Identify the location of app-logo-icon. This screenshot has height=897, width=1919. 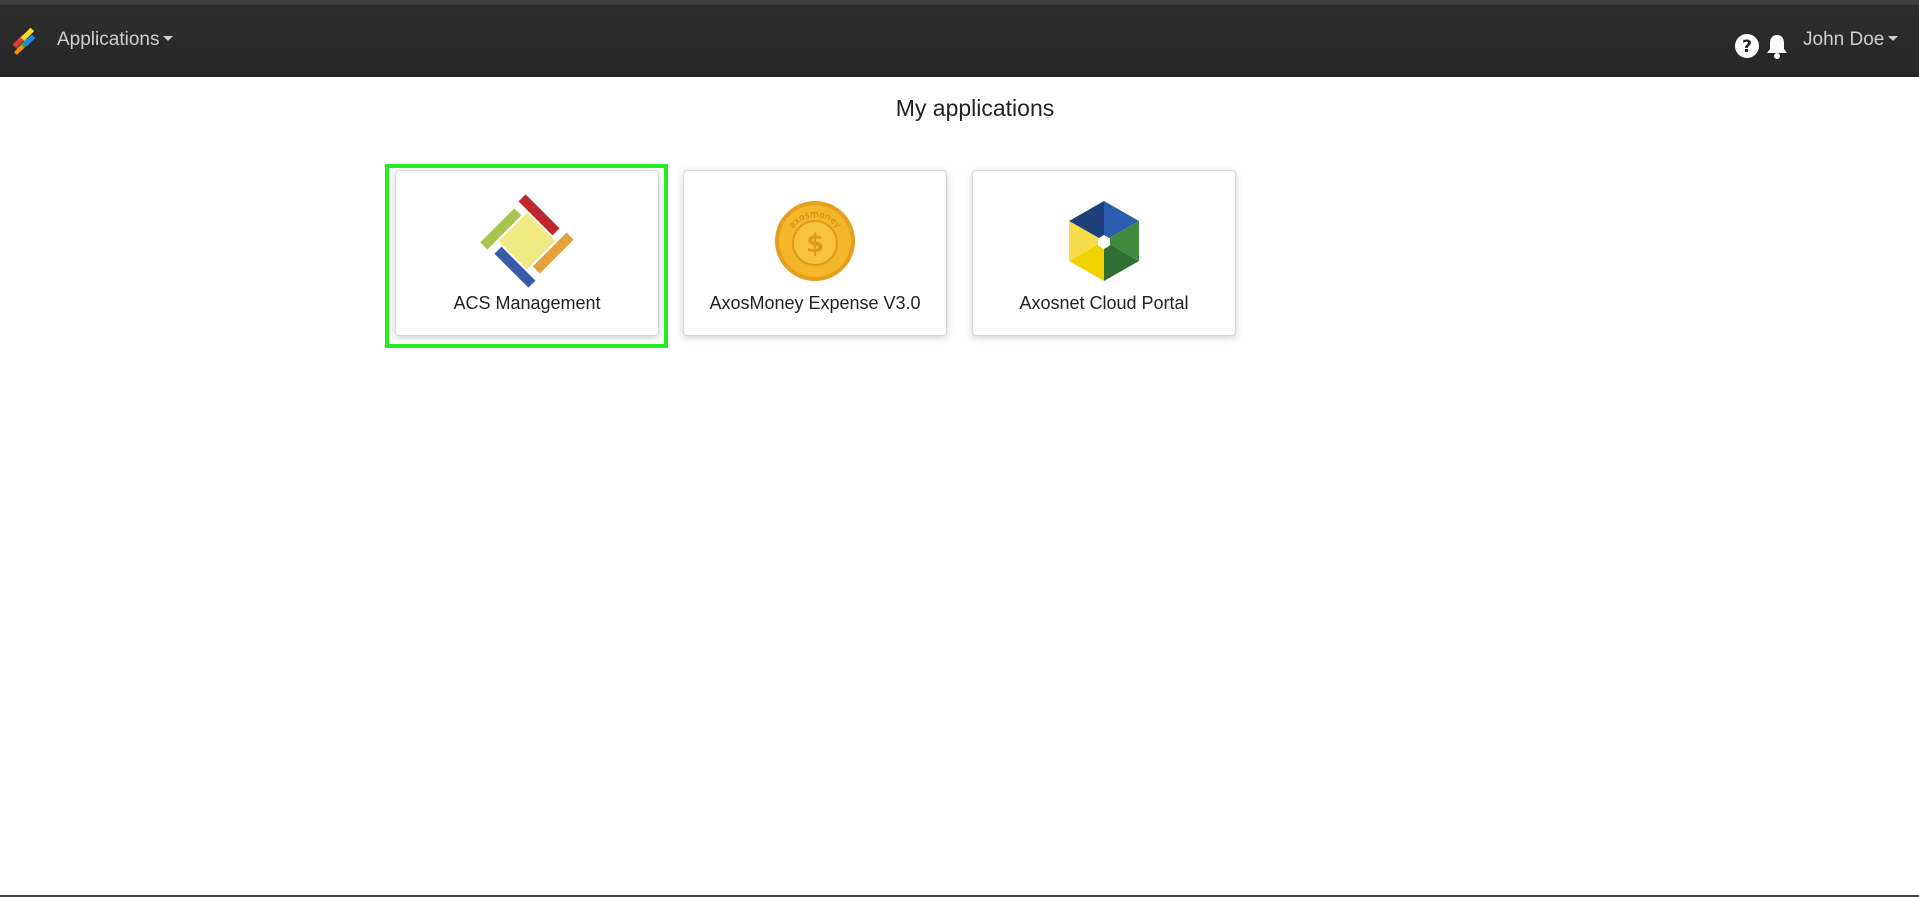
(24, 41).